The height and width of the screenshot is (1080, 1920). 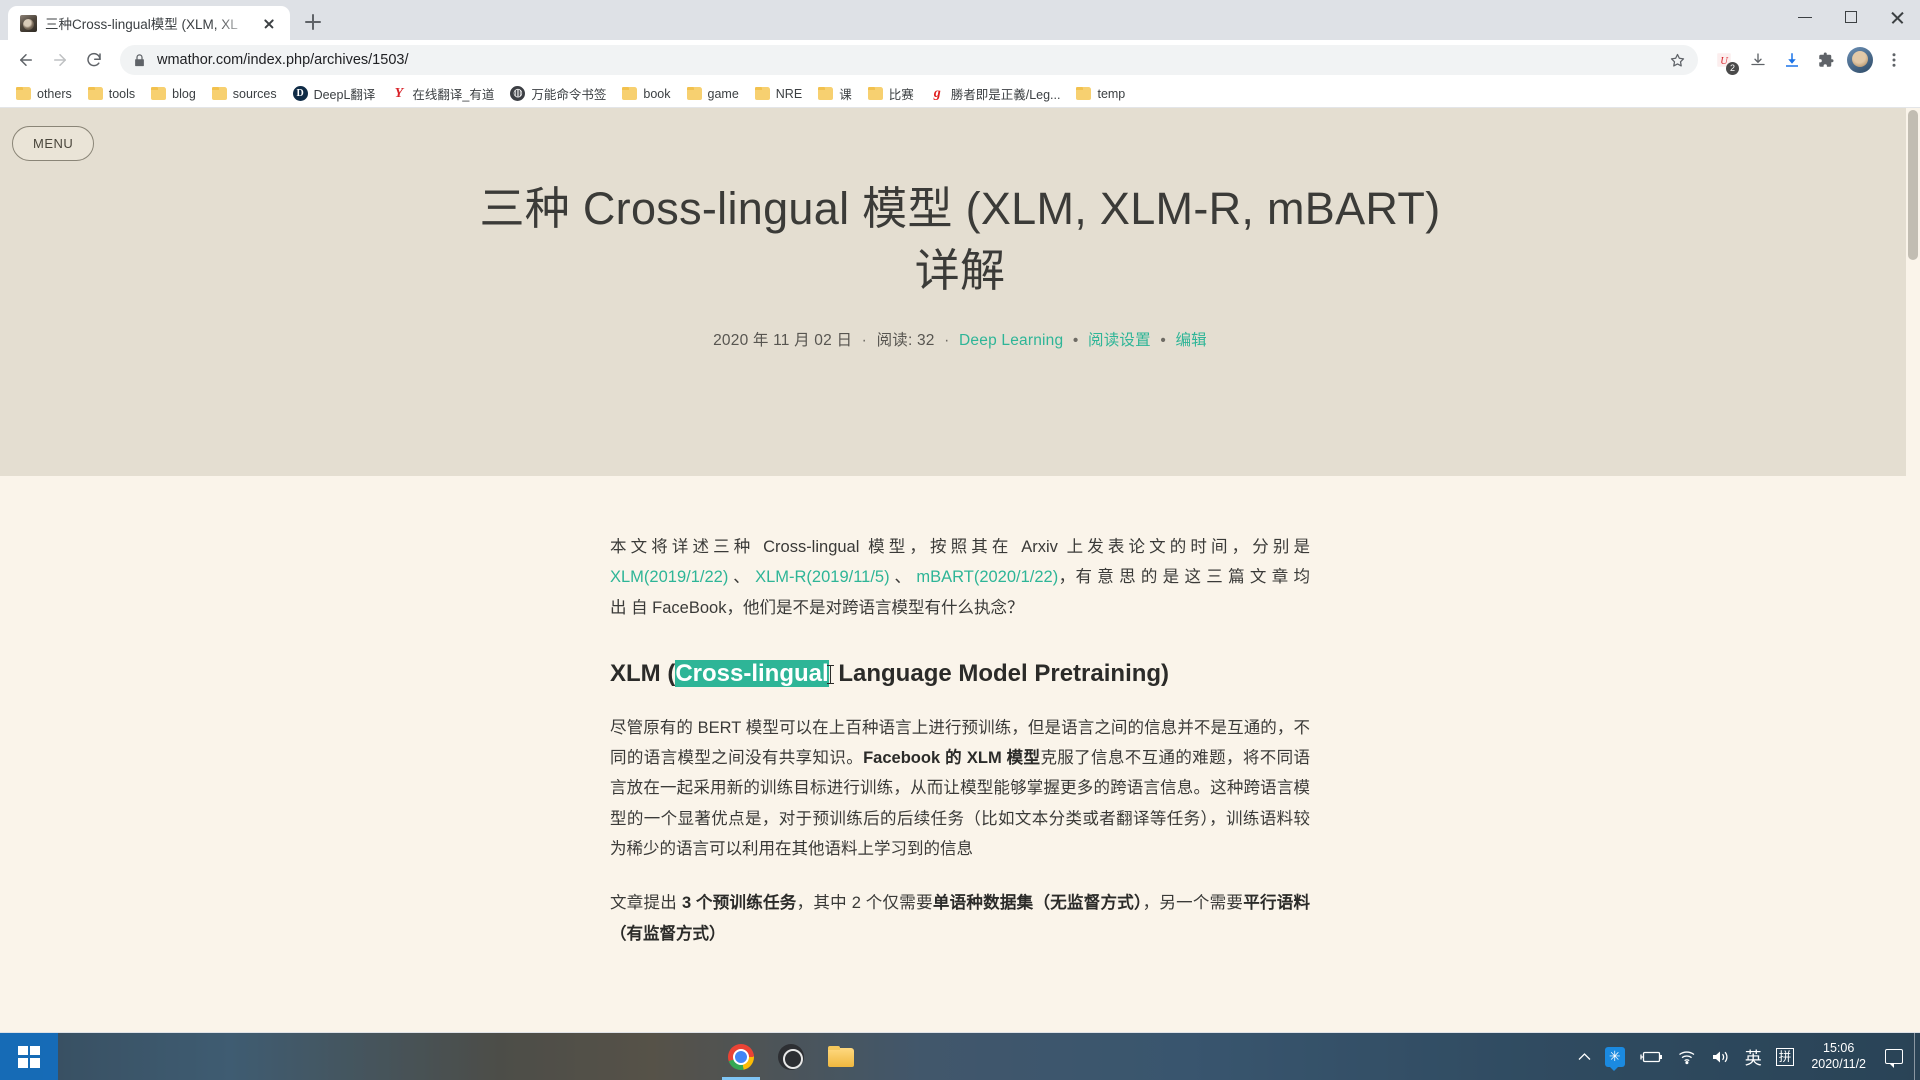 I want to click on xlm-link: XLM(2019/1/22), so click(x=669, y=577).